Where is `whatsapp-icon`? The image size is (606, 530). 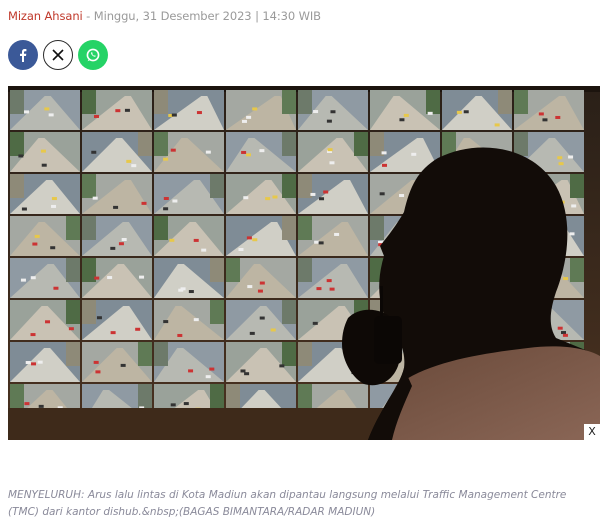 whatsapp-icon is located at coordinates (93, 55).